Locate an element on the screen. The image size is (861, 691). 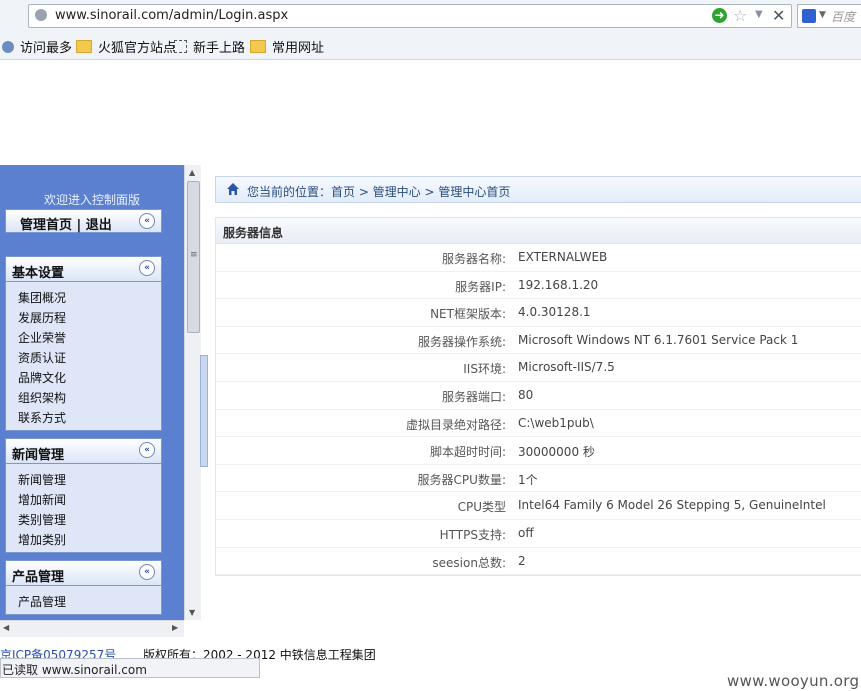
search-placeholder: 百度 is located at coordinates (843, 16).